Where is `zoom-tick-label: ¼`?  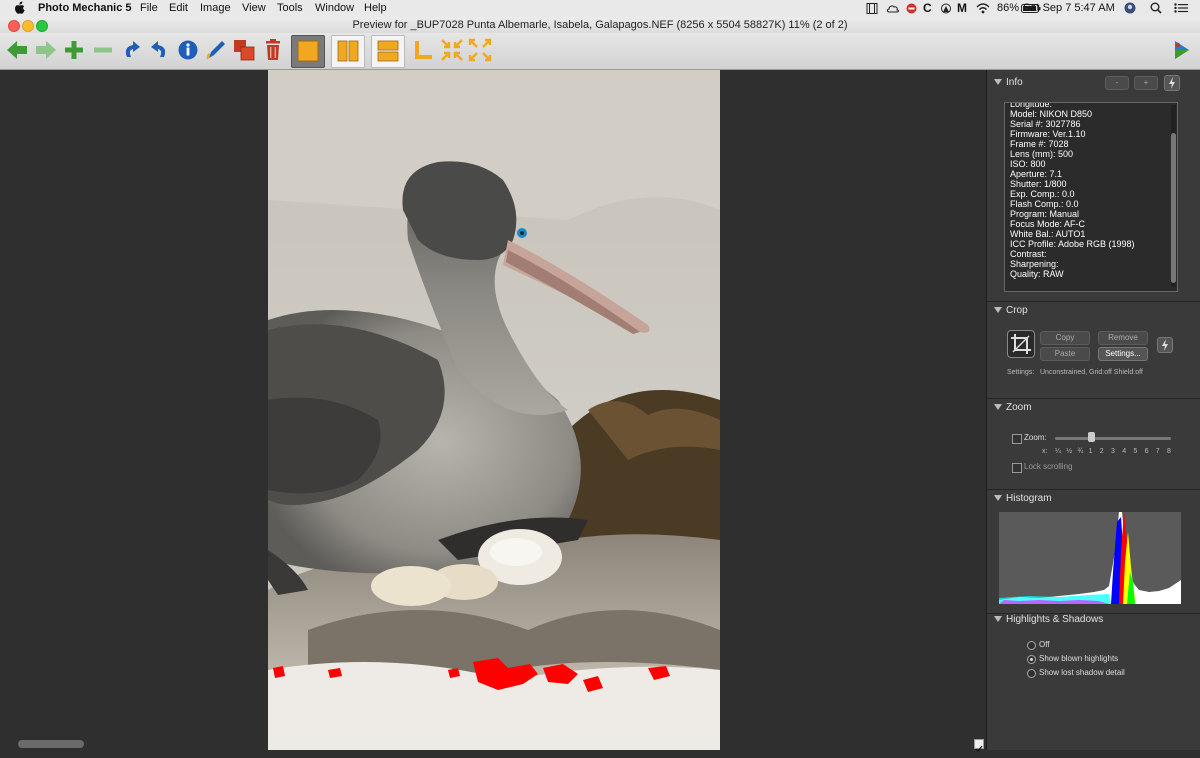
zoom-tick-label: ¼ is located at coordinates (1058, 451).